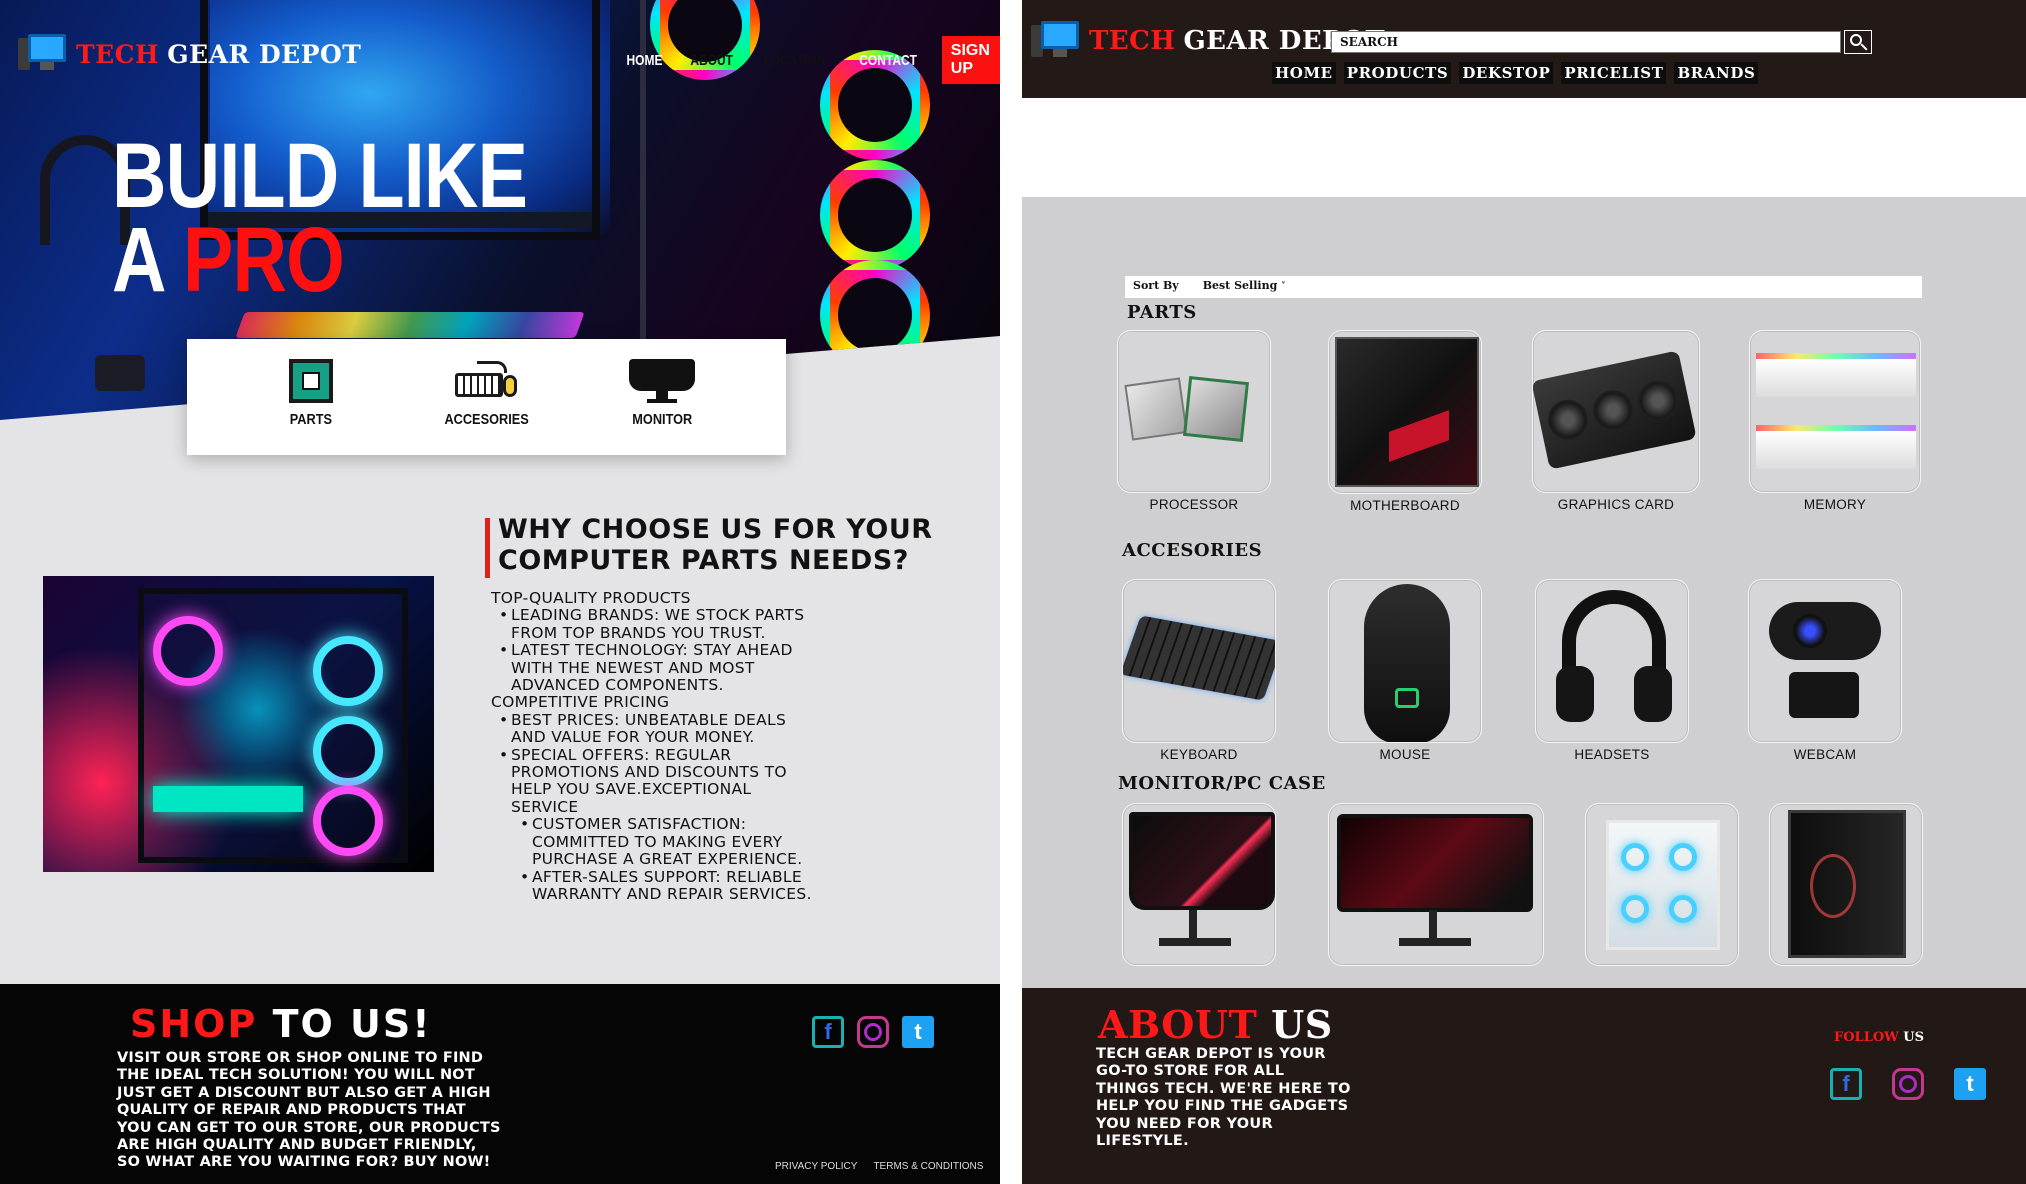 The image size is (2026, 1184). I want to click on why-list-line: PURCHASE A GREAT EXPERIENCE., so click(667, 859).